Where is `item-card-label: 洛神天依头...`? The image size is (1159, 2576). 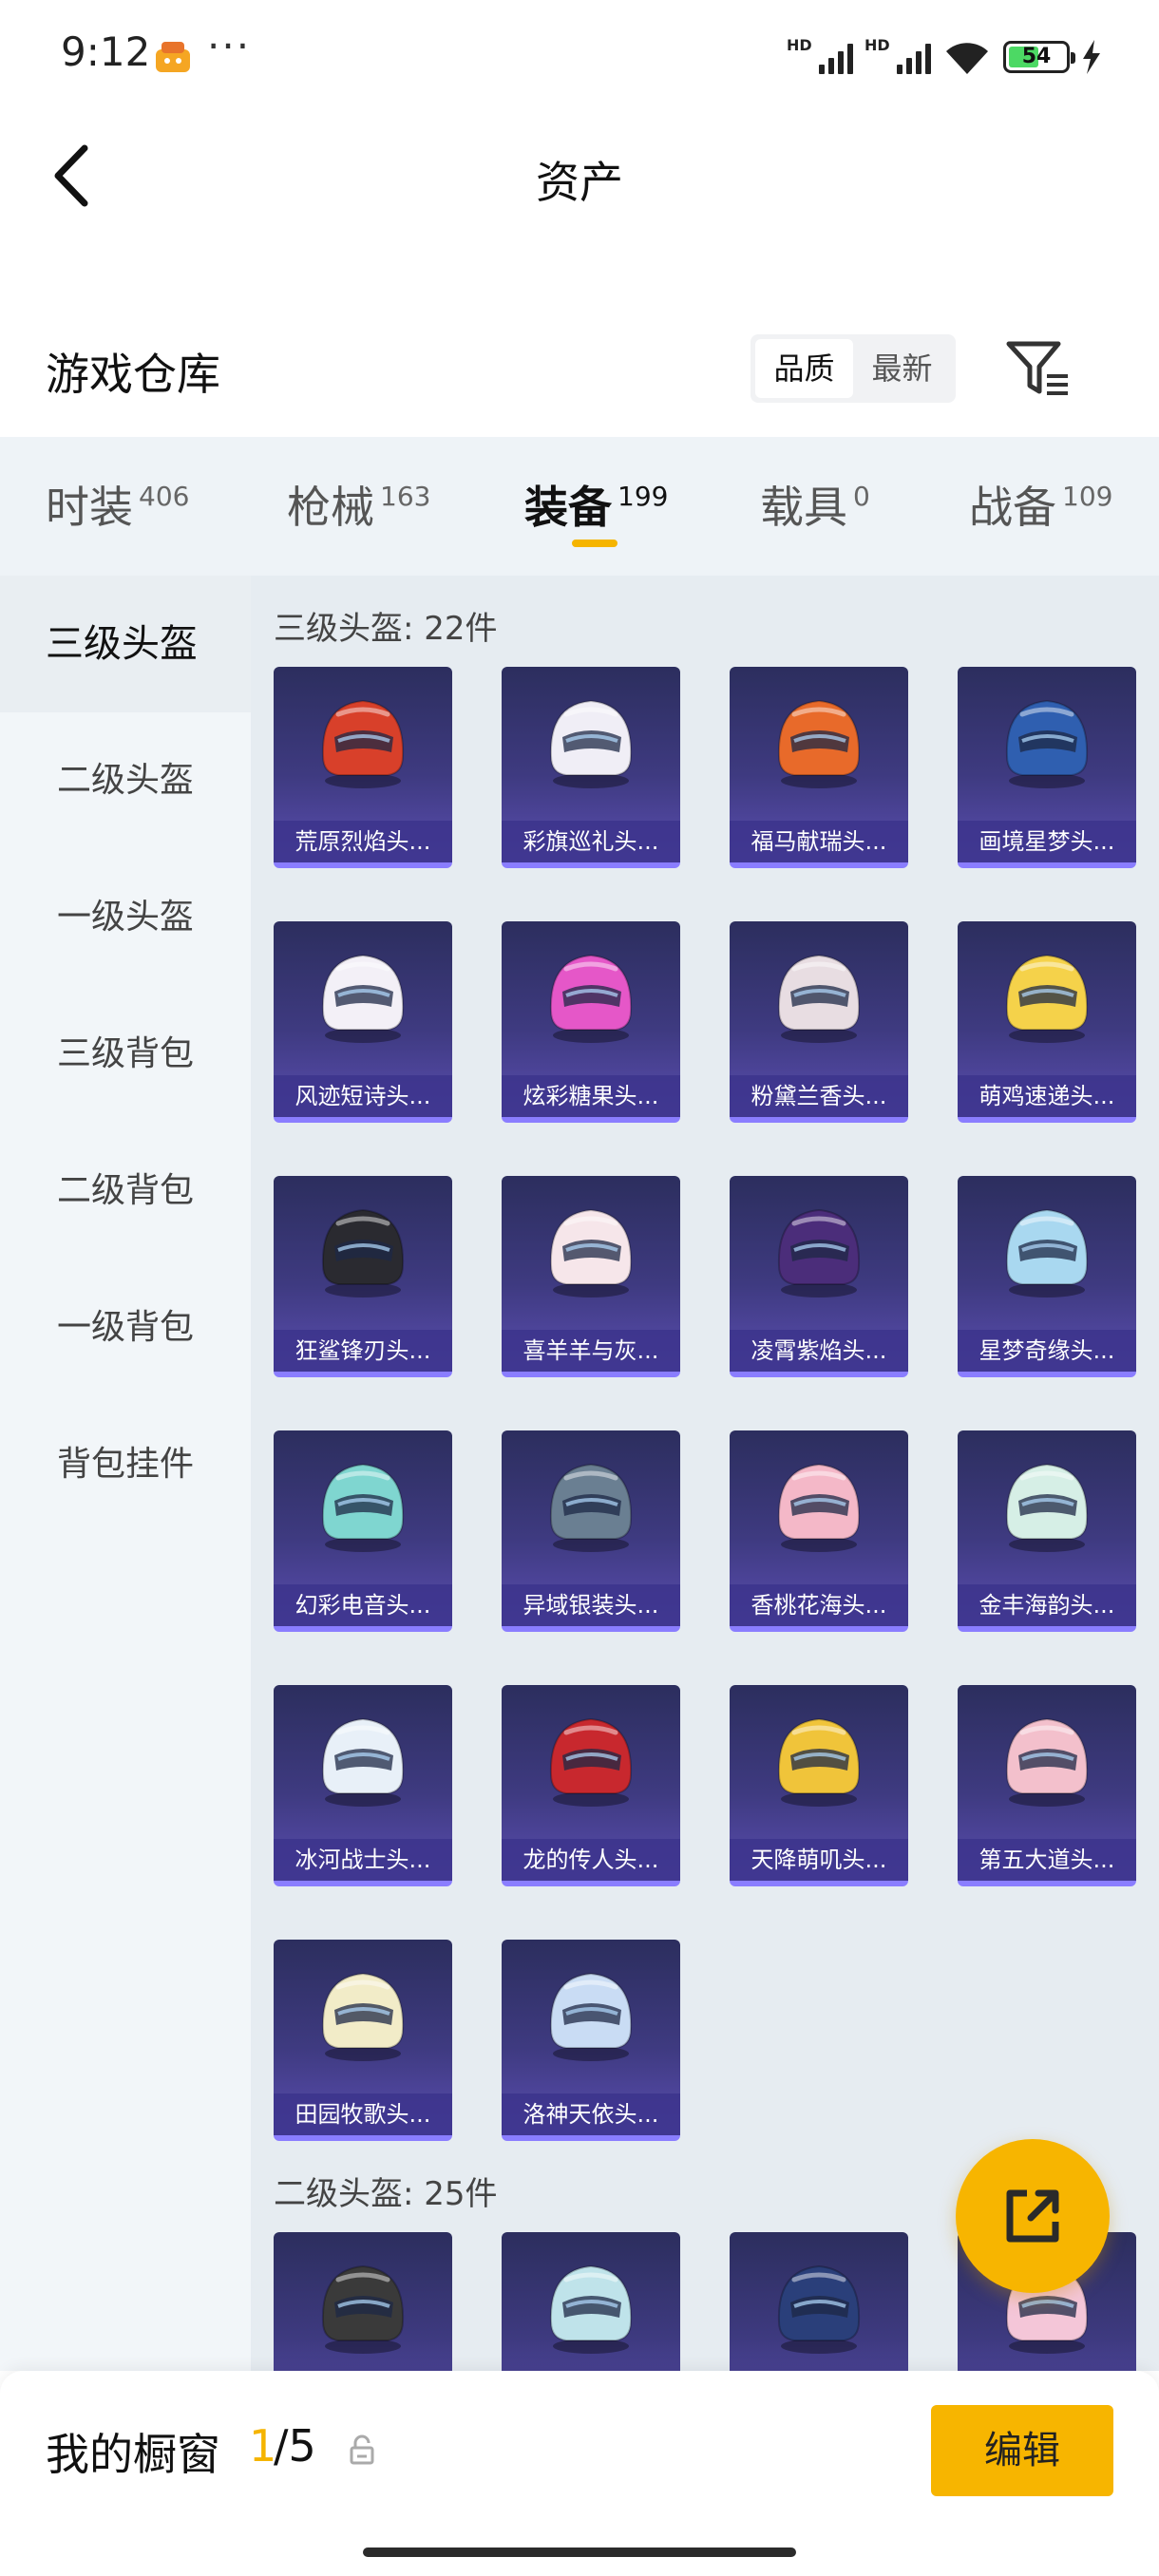
item-card-label: 洛神天依头... is located at coordinates (591, 2114).